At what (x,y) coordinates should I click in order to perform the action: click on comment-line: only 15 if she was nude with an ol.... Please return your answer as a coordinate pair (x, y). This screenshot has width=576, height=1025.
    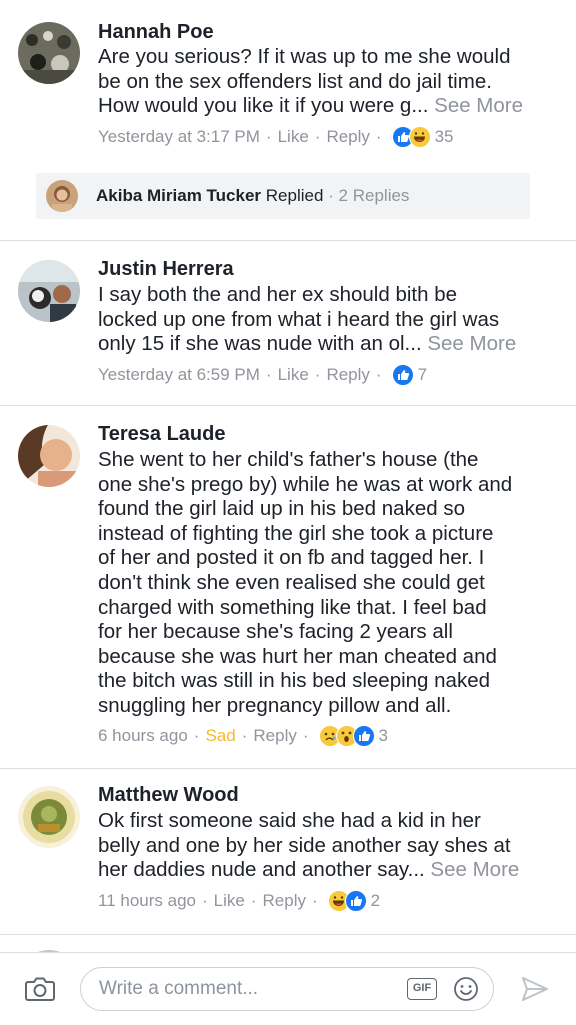
    Looking at the image, I should click on (260, 344).